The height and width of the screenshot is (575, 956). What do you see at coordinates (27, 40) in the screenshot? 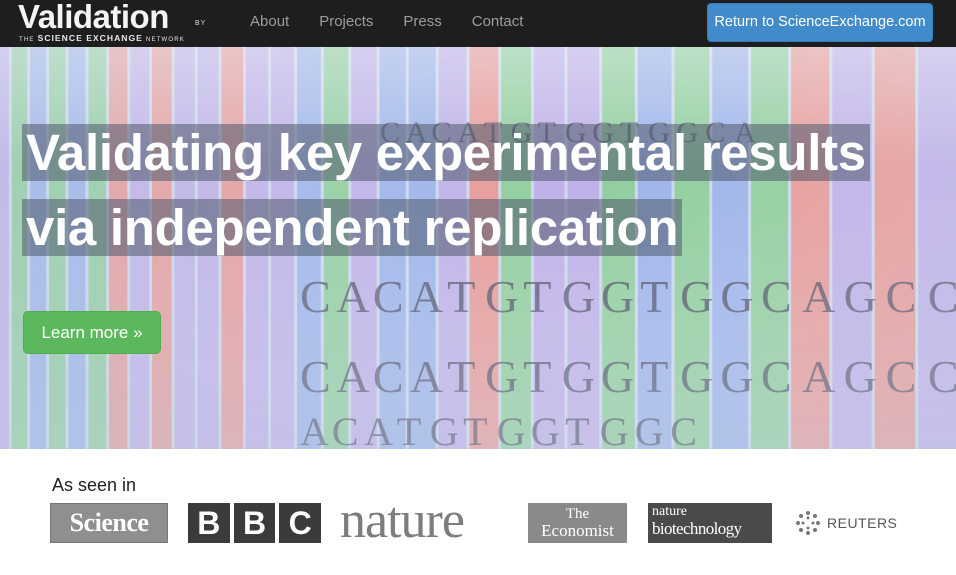
I see `brand-sub-the: THE` at bounding box center [27, 40].